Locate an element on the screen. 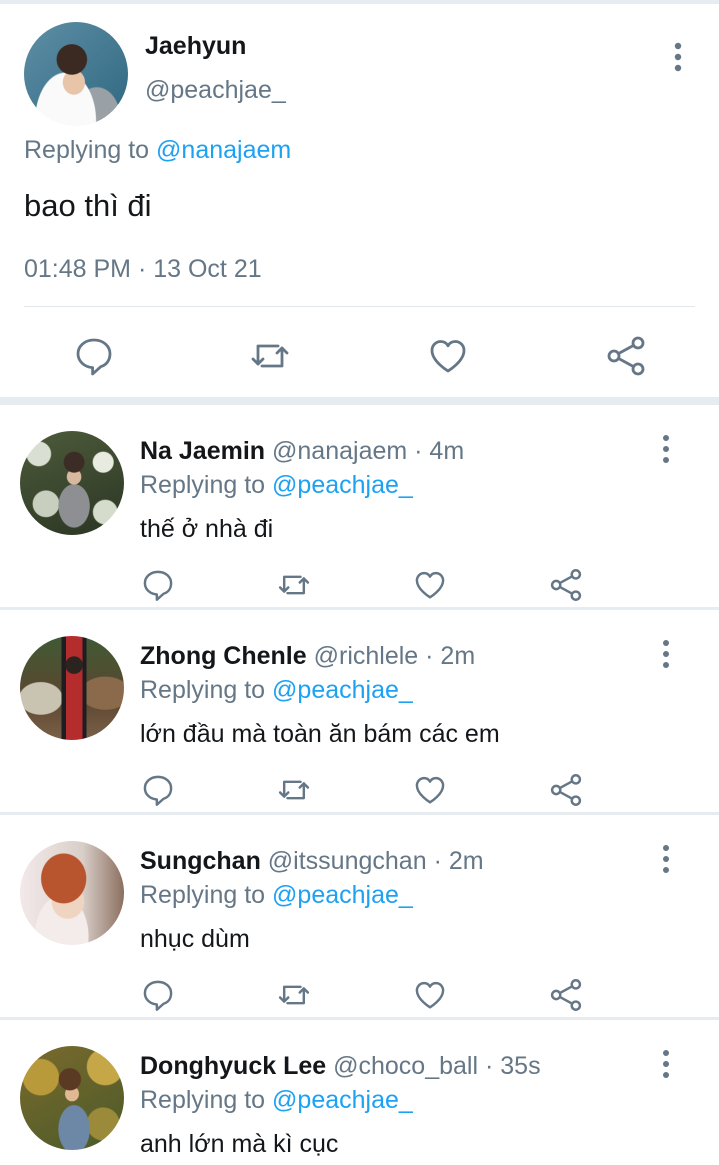 This screenshot has height=1165, width=719. divider is located at coordinates (359, 306).